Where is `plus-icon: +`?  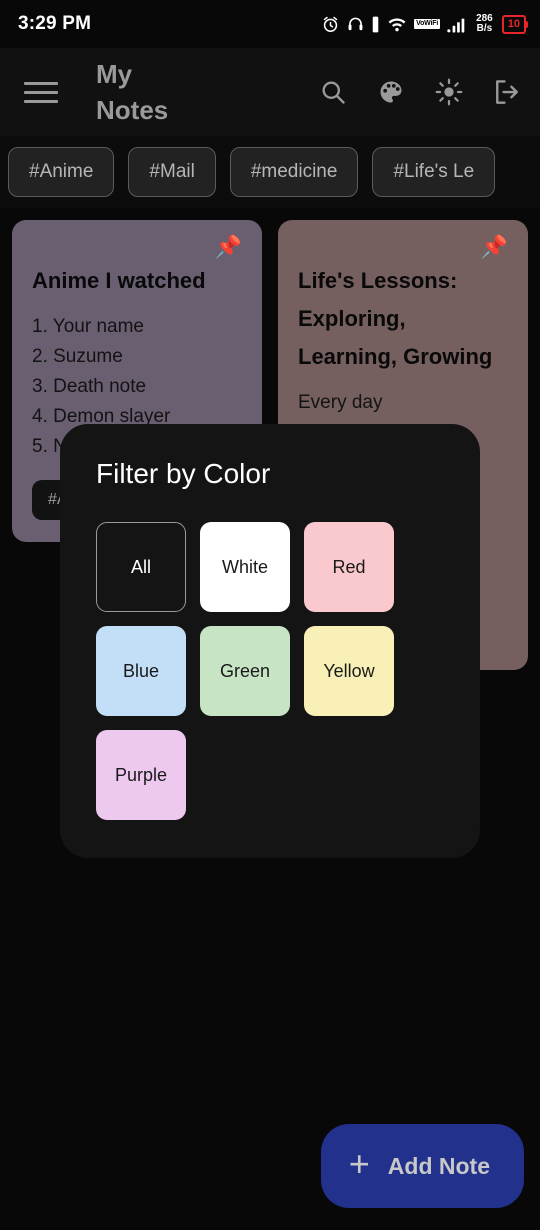
plus-icon: + is located at coordinates (359, 1163).